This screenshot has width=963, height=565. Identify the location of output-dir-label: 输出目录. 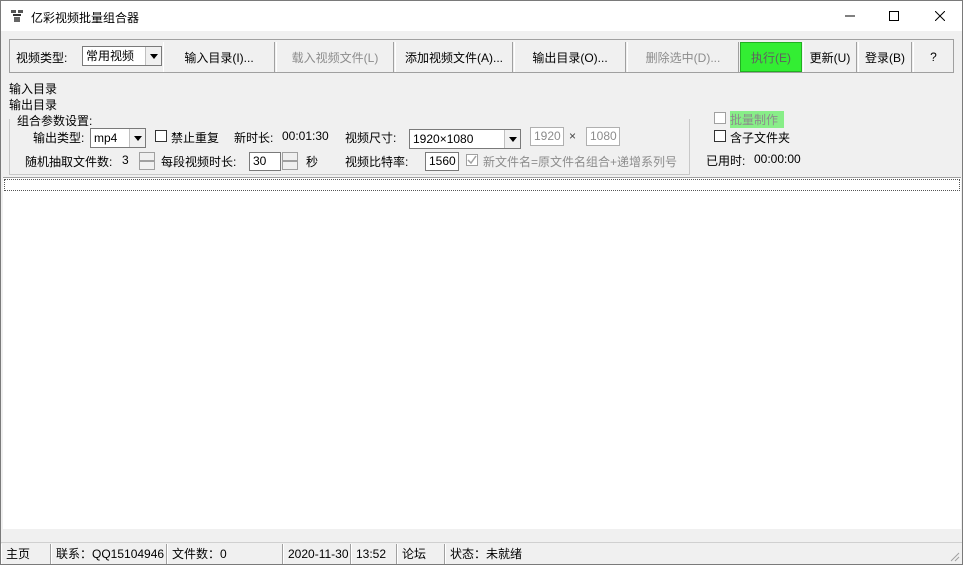
(33, 105).